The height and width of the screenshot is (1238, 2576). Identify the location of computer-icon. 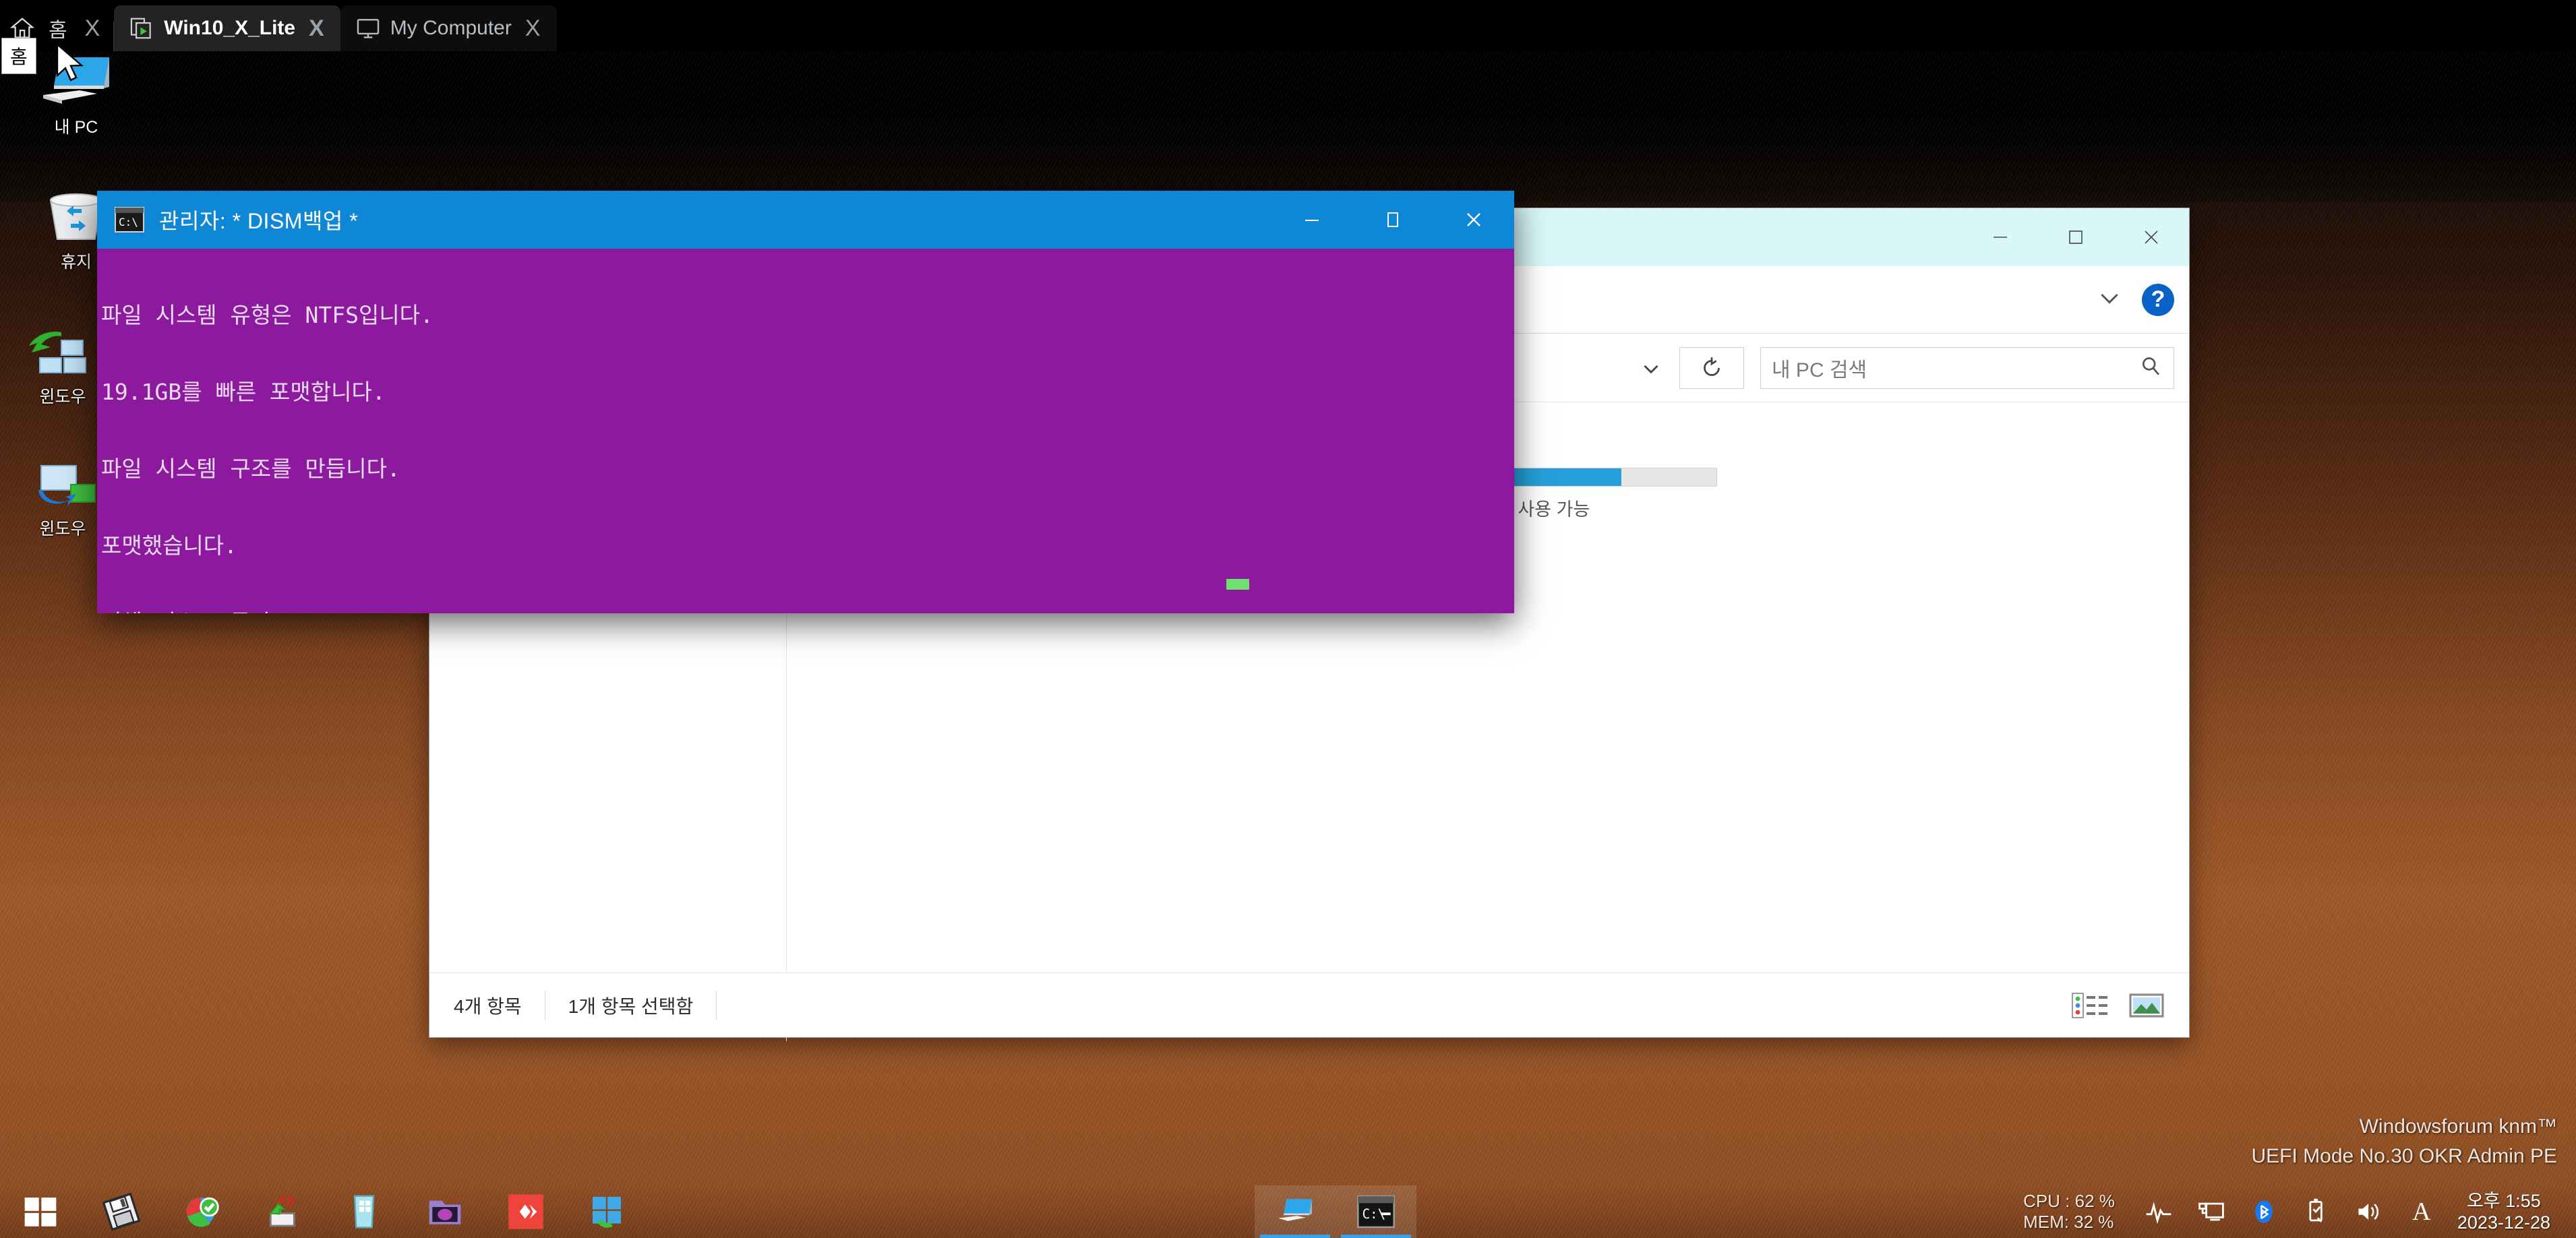
(1295, 1210).